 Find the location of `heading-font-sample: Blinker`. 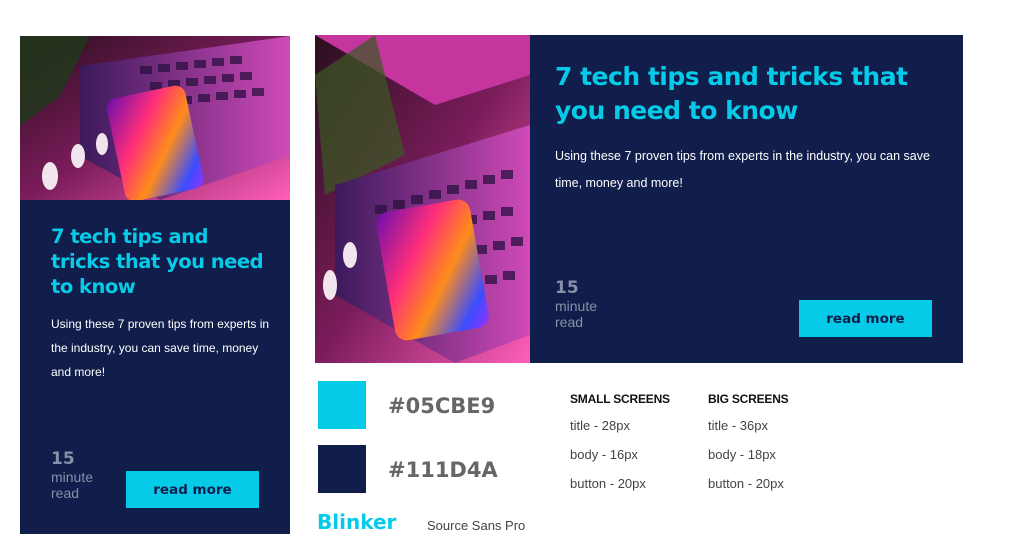

heading-font-sample: Blinker is located at coordinates (357, 522).